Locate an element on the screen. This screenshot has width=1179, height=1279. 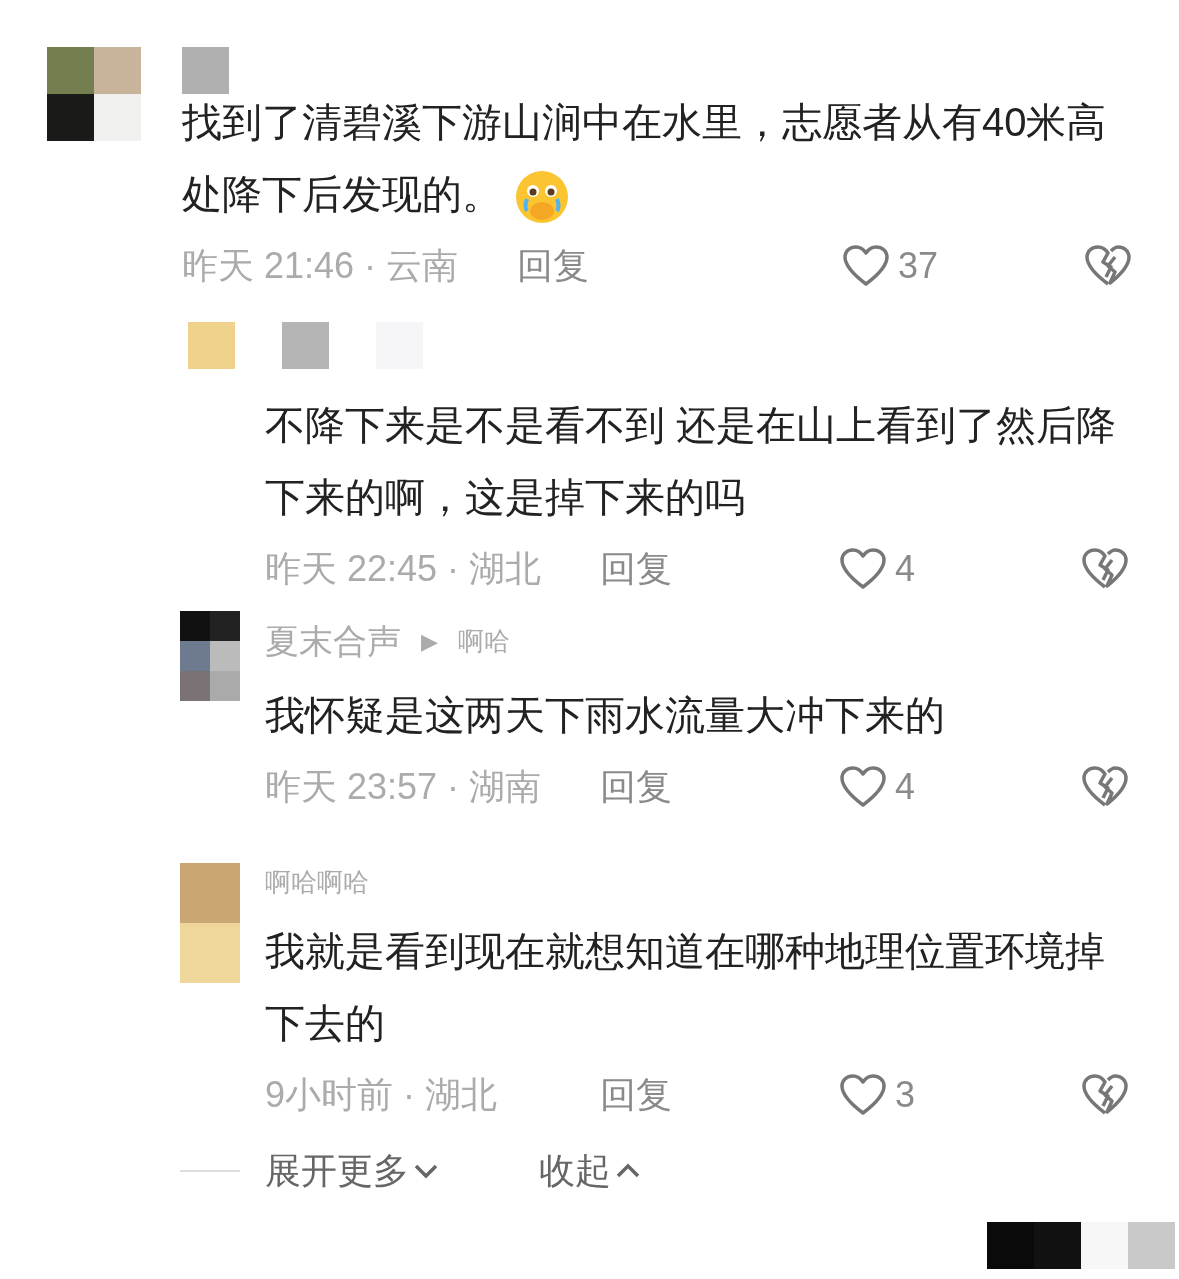
comment-time-location: 9小时前 · 湖北 is located at coordinates (381, 1095).